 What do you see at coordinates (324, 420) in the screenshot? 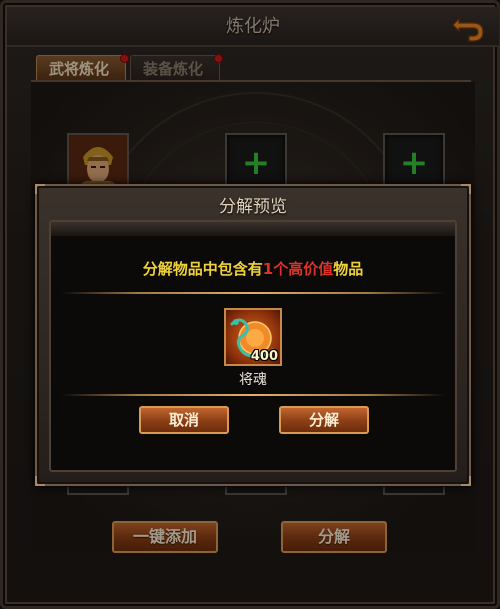
I see `confirm-decompose-button: 分解` at bounding box center [324, 420].